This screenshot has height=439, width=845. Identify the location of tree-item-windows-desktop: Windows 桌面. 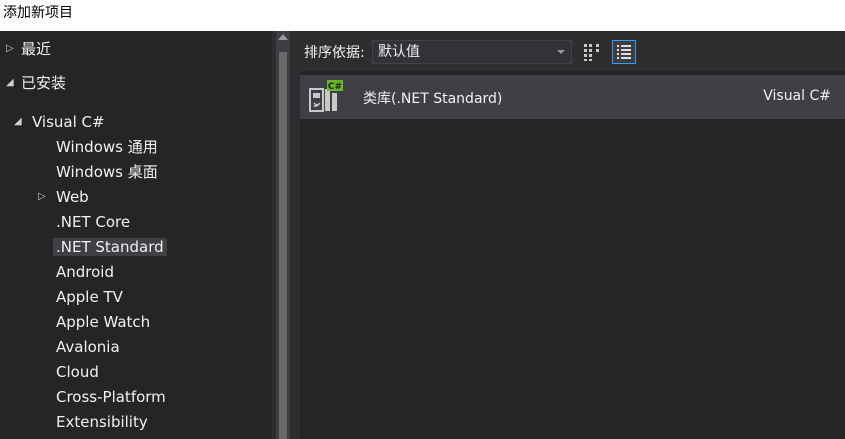
(107, 172).